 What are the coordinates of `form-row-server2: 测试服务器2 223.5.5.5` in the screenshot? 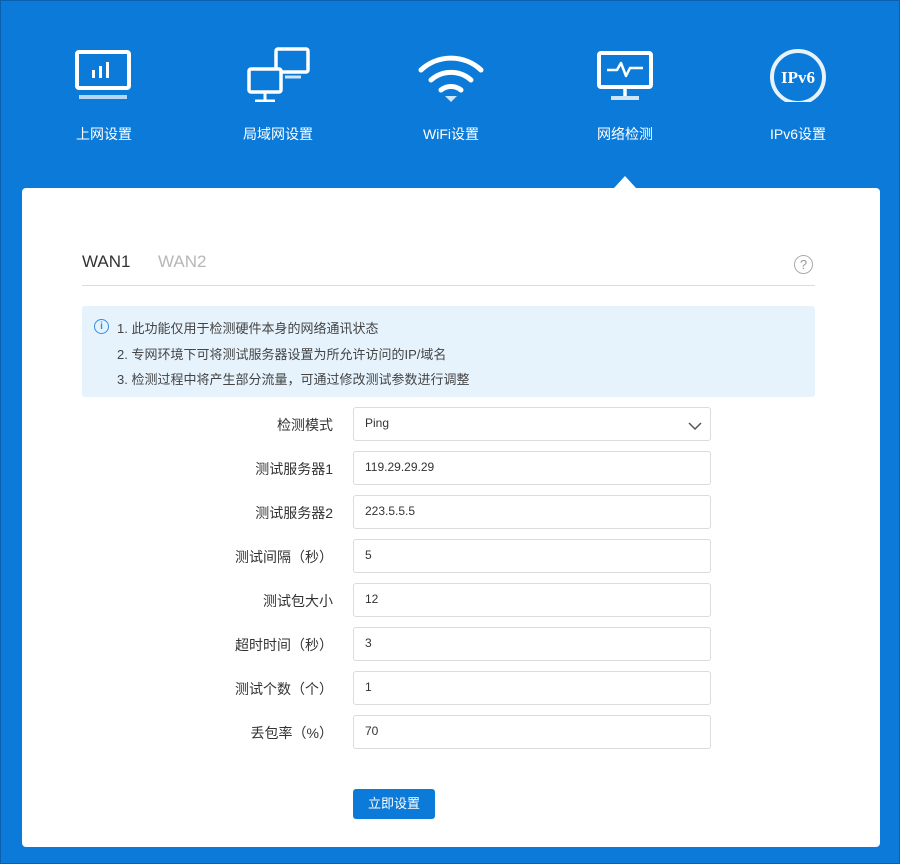 It's located at (451, 512).